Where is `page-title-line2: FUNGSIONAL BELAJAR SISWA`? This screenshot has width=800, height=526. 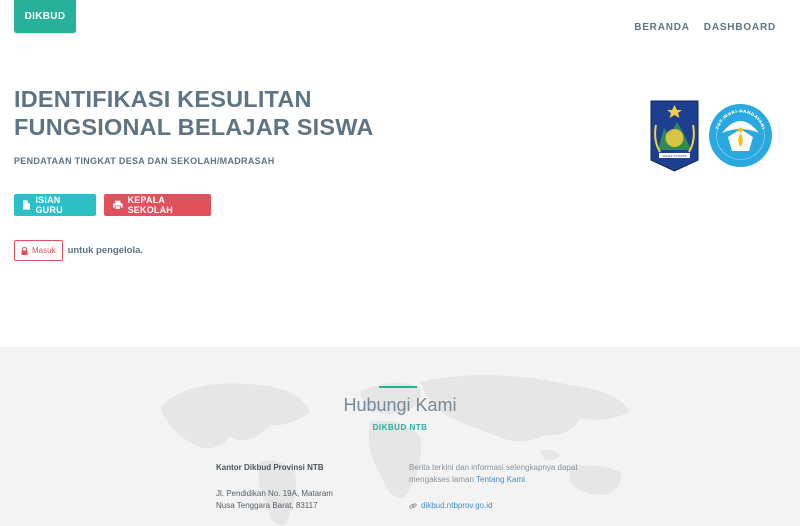 page-title-line2: FUNGSIONAL BELAJAR SISWA is located at coordinates (194, 127).